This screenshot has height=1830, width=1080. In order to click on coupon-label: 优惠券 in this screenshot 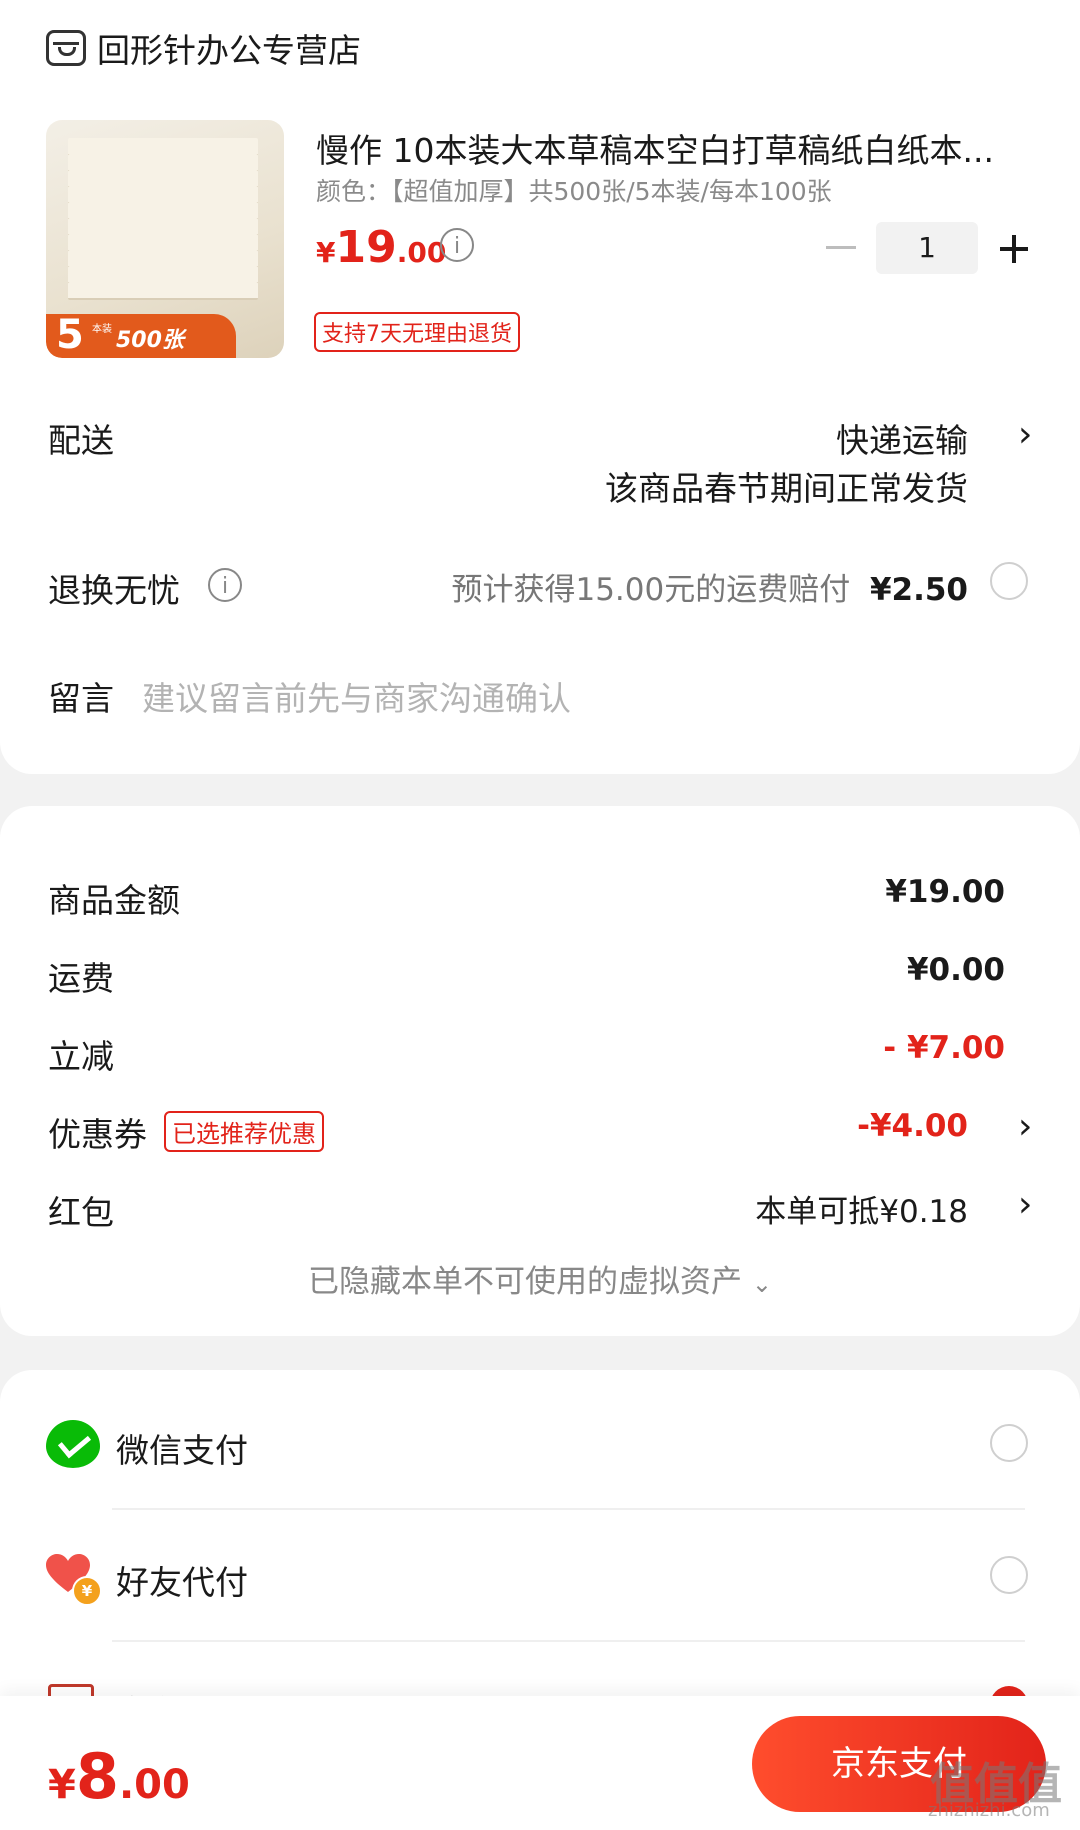, I will do `click(97, 1134)`.